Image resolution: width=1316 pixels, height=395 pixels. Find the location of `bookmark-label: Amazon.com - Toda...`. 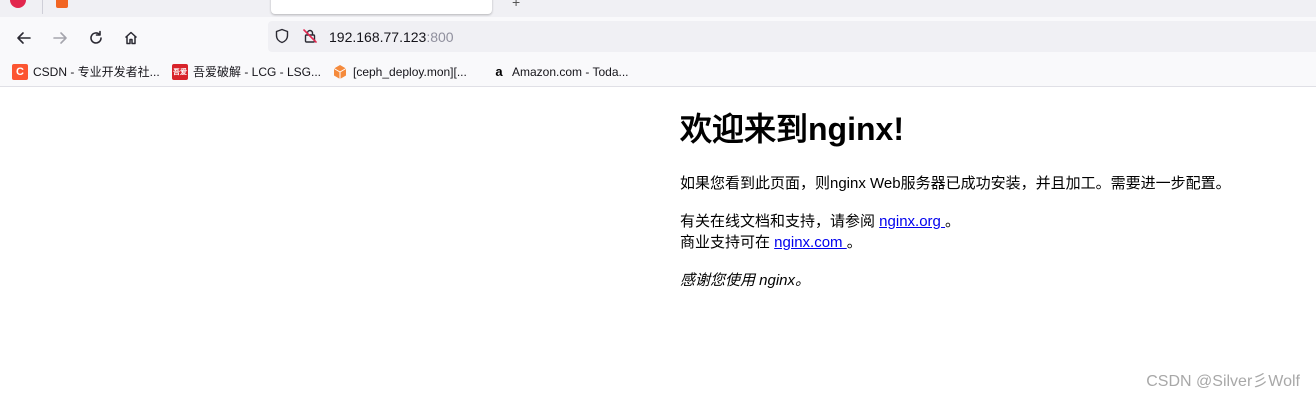

bookmark-label: Amazon.com - Toda... is located at coordinates (570, 72).